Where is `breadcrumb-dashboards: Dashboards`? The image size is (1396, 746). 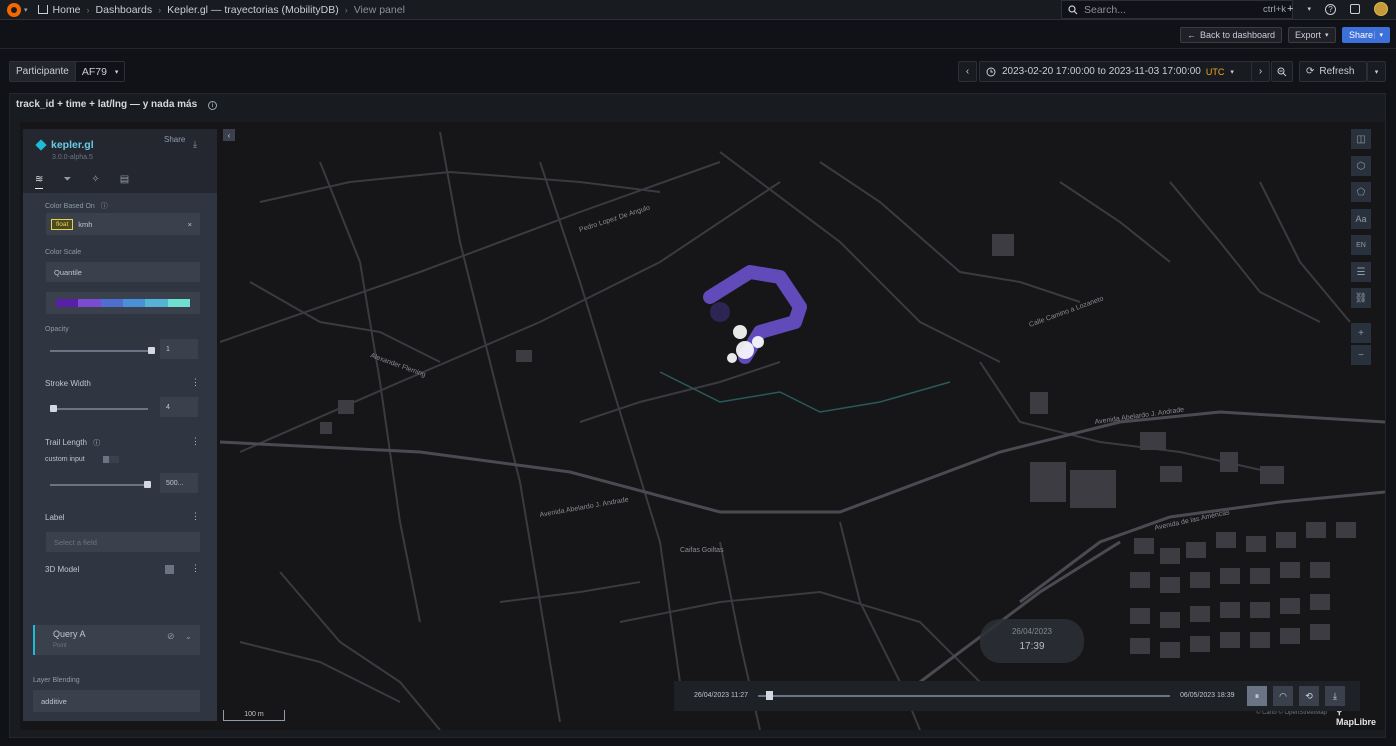 breadcrumb-dashboards: Dashboards is located at coordinates (124, 10).